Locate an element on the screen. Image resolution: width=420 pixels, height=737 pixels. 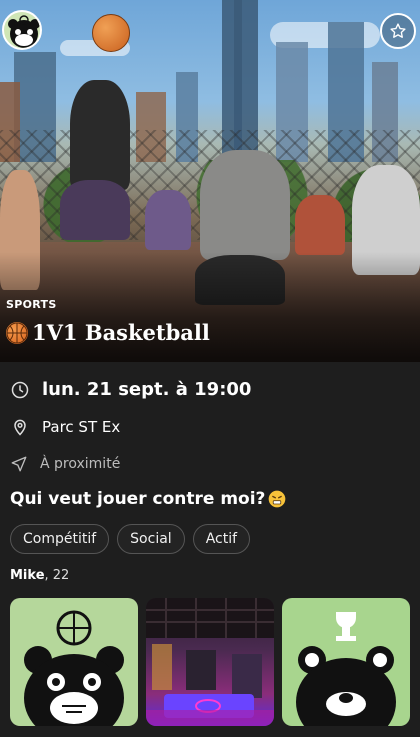
tag-actif: Actif is located at coordinates (221, 539).